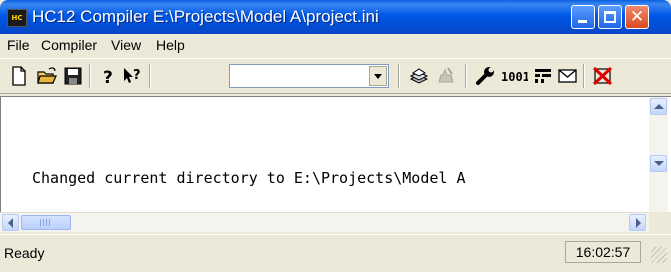  I want to click on context-help-icon: ?, so click(132, 75).